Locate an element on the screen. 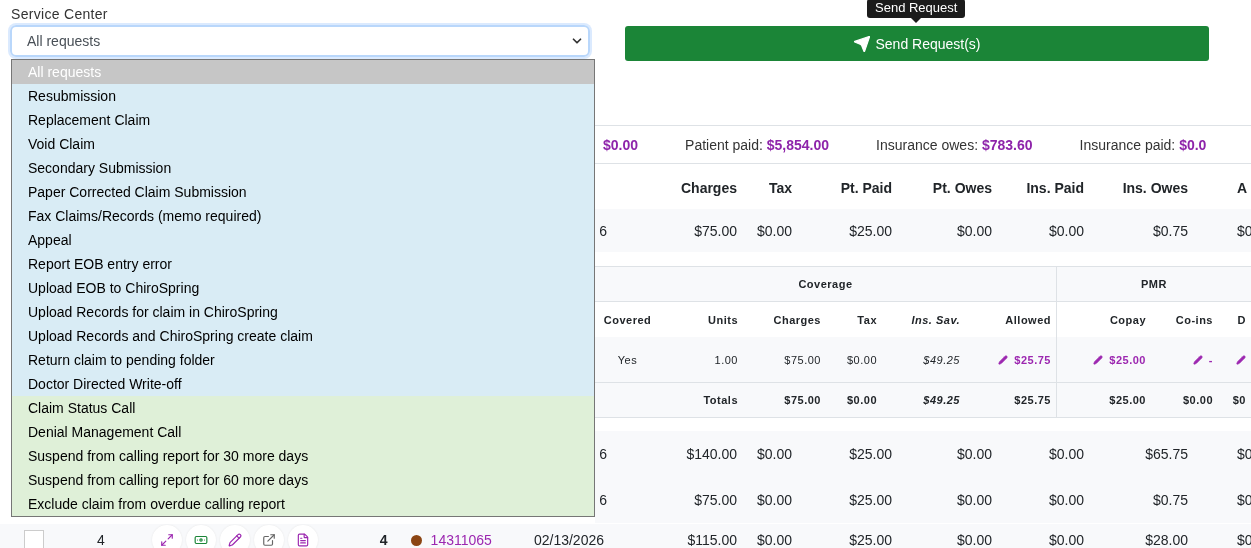 This screenshot has height=548, width=1251. column-header: Units is located at coordinates (723, 320).